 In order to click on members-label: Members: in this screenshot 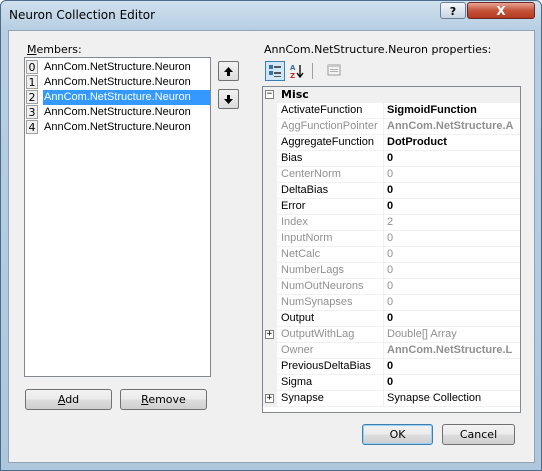, I will do `click(54, 49)`.